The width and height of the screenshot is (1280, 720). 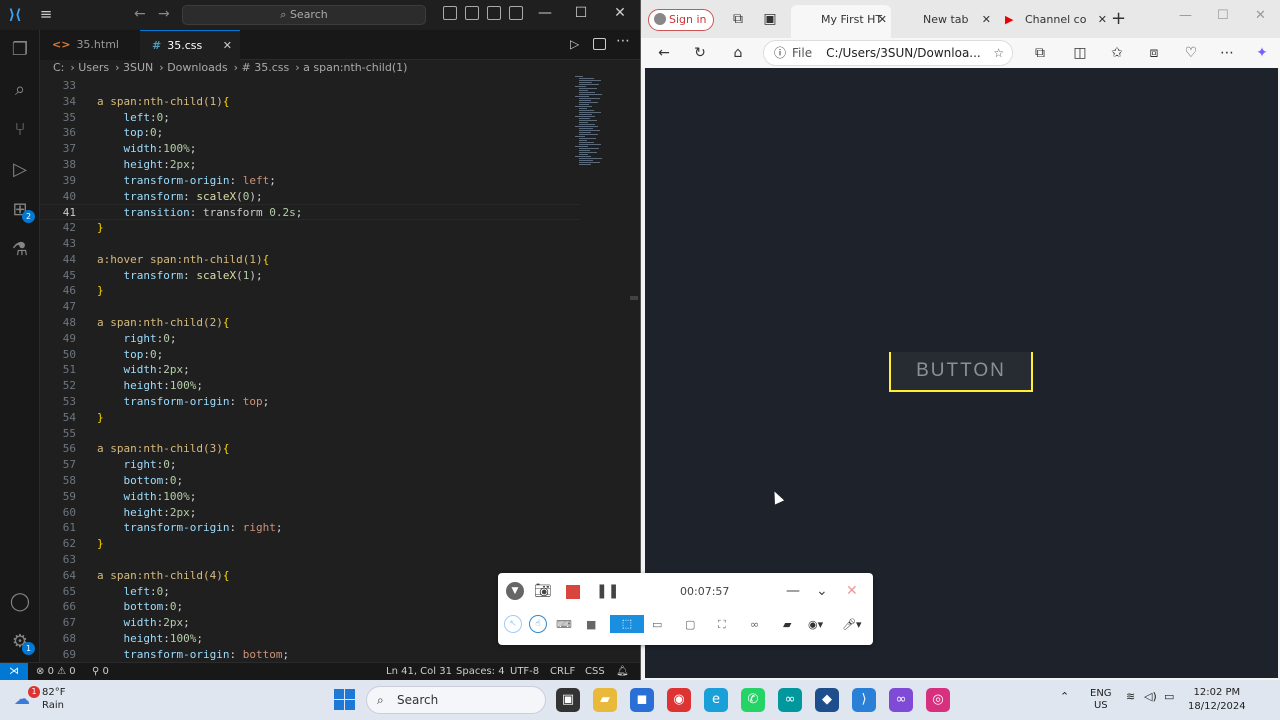 I want to click on run-icon: ▷, so click(x=574, y=44).